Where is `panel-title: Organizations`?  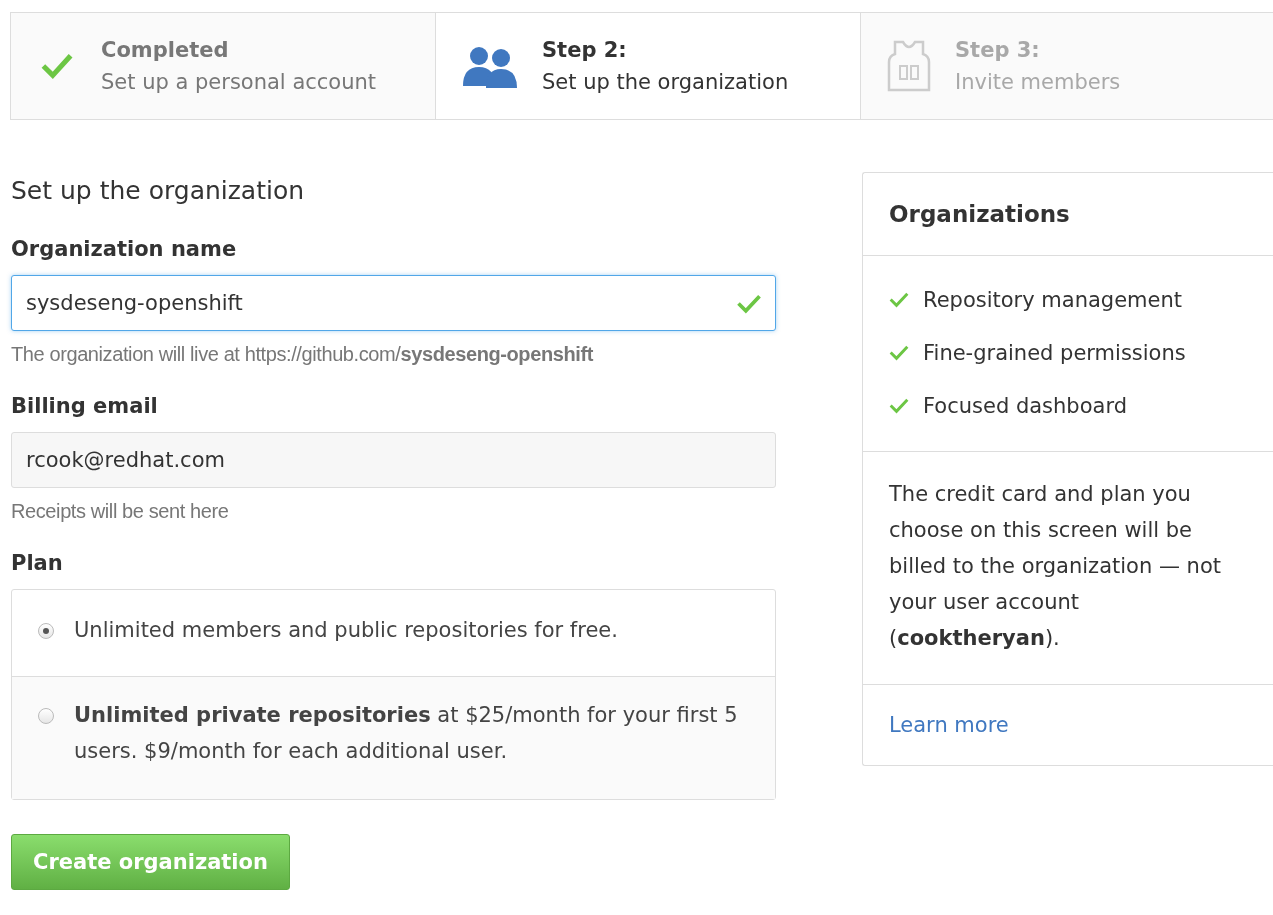 panel-title: Organizations is located at coordinates (1068, 214).